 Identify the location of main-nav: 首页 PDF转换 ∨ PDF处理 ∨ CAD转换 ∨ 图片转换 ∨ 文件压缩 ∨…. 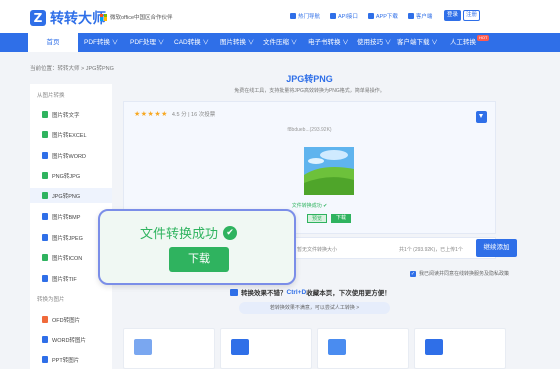
(280, 42).